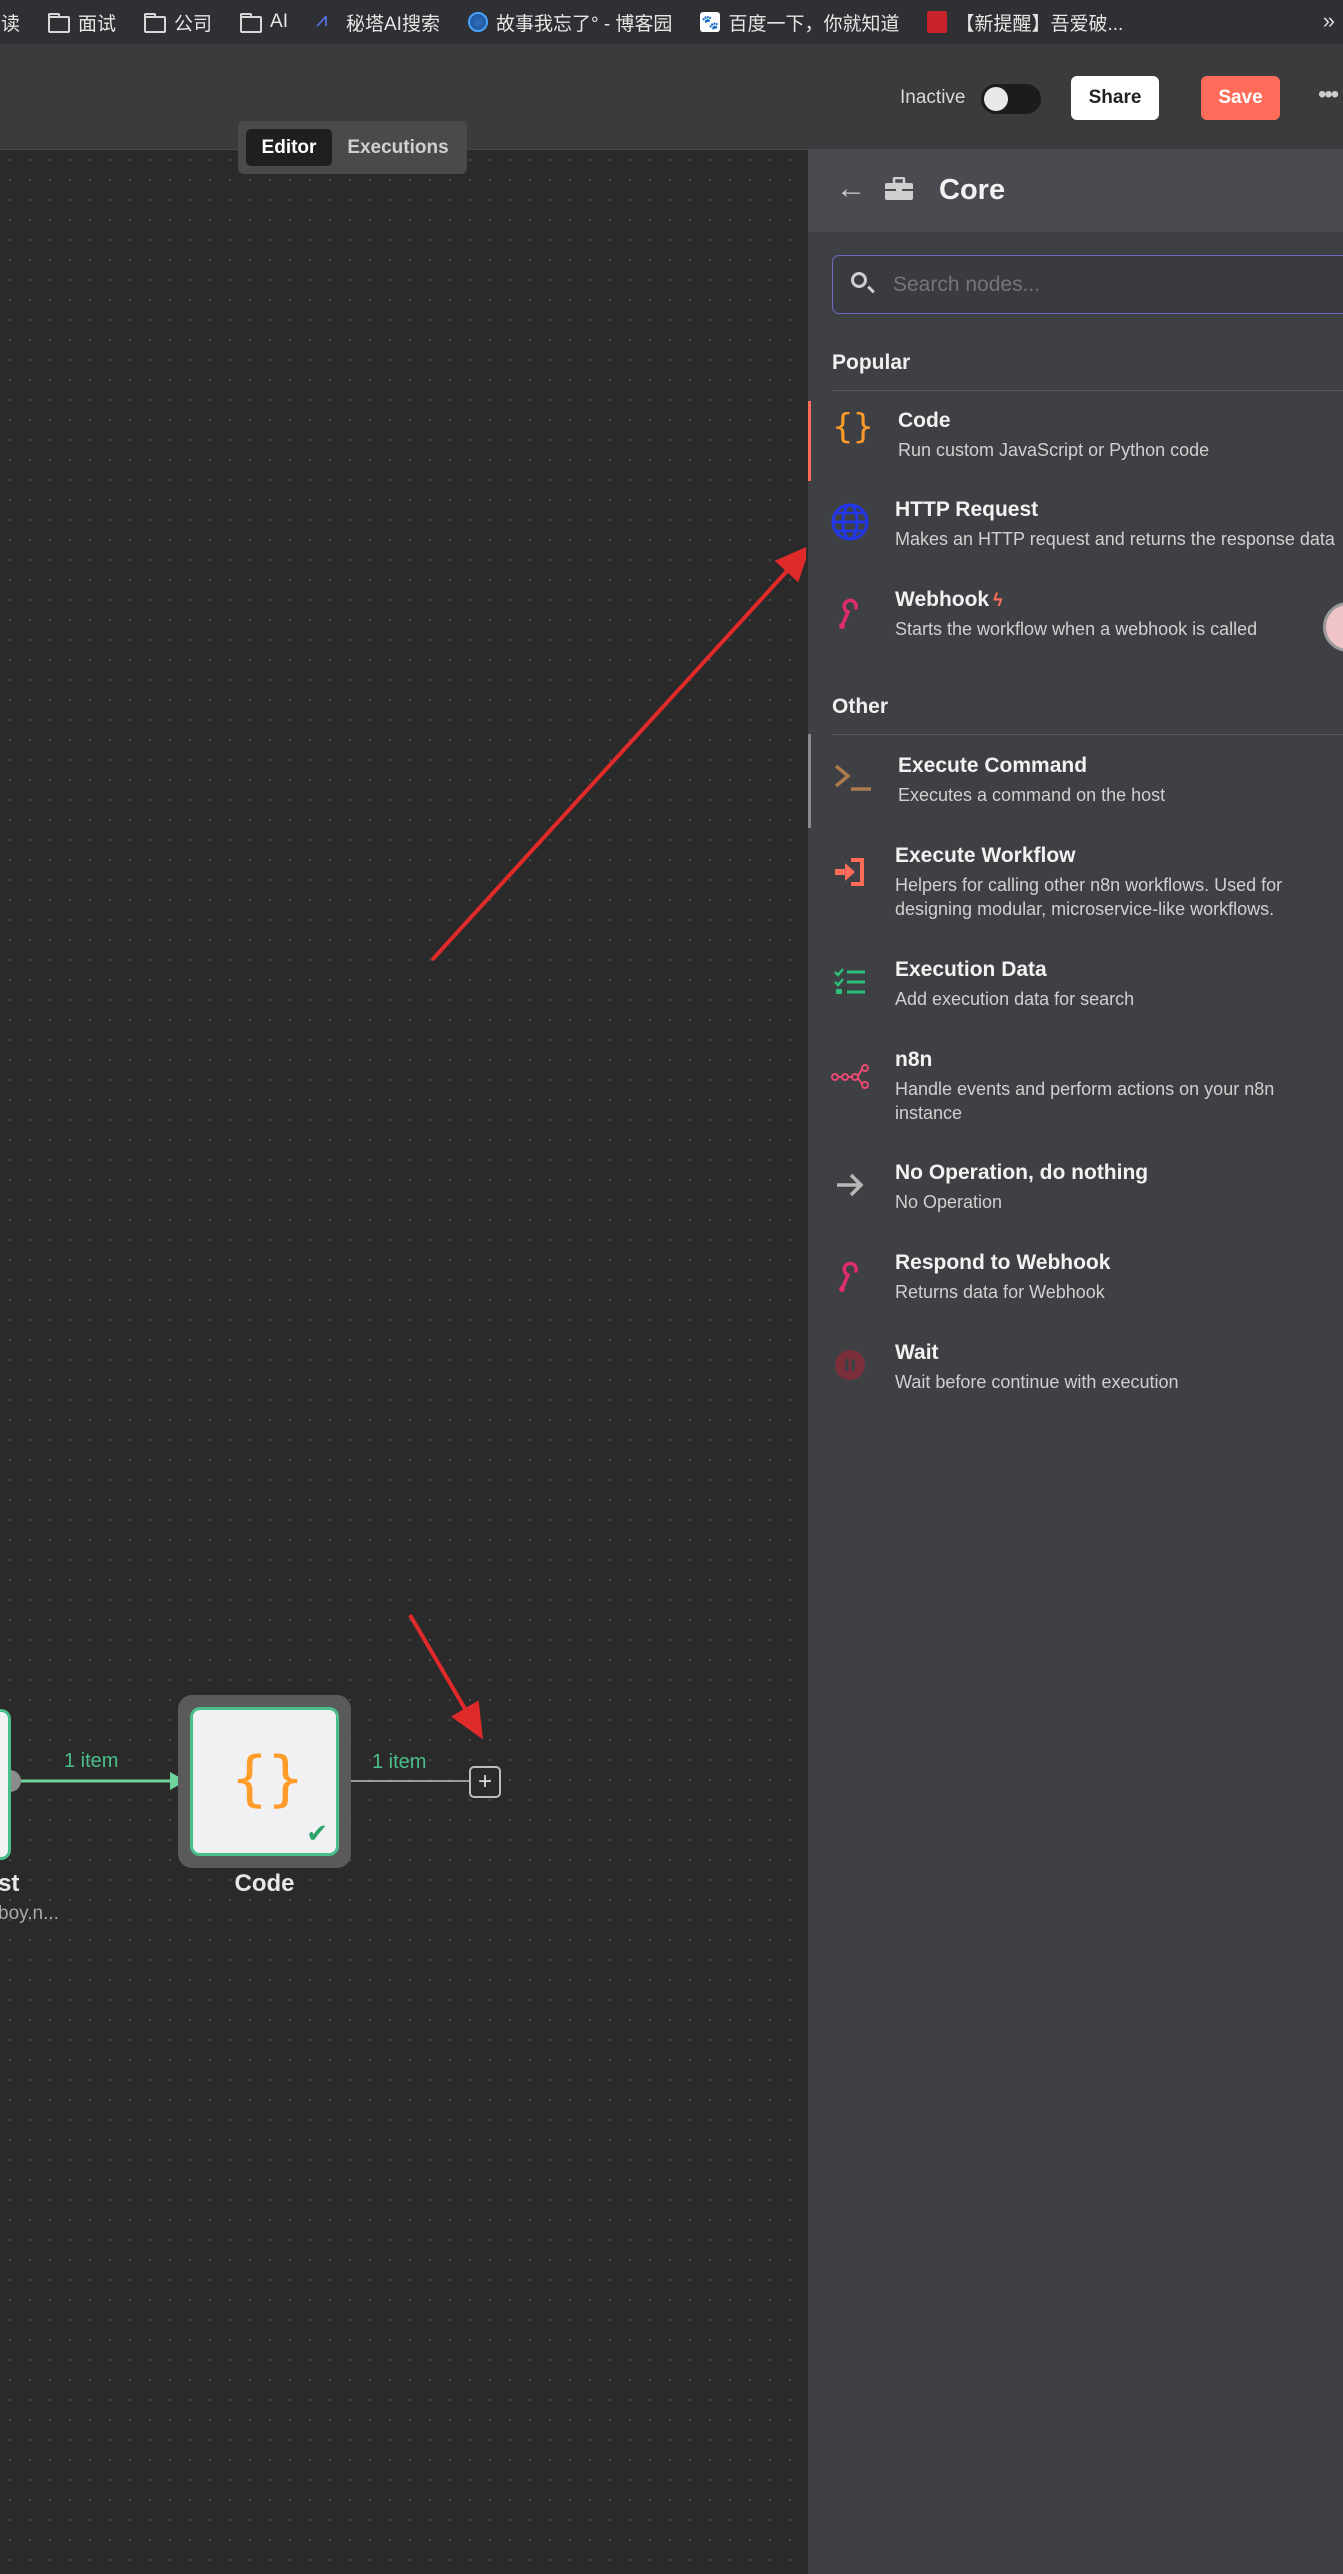  I want to click on active-toggle, so click(1011, 99).